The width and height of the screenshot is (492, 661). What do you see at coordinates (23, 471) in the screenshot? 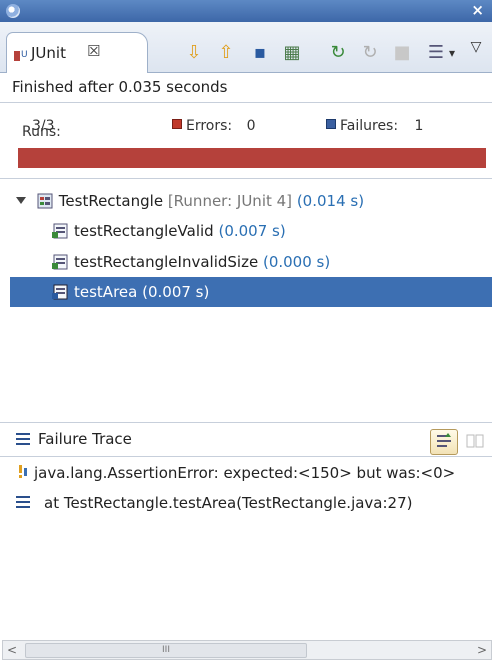
I see `exception-icon` at bounding box center [23, 471].